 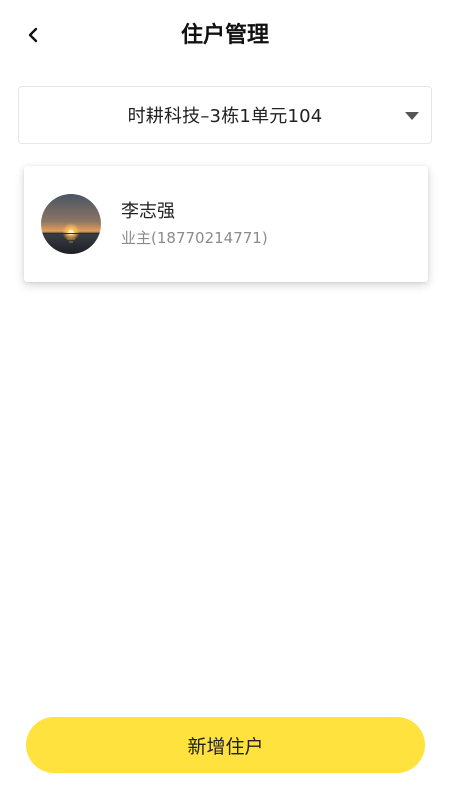 What do you see at coordinates (226, 224) in the screenshot?
I see `resident-card: 李志强 业主(18770214771)` at bounding box center [226, 224].